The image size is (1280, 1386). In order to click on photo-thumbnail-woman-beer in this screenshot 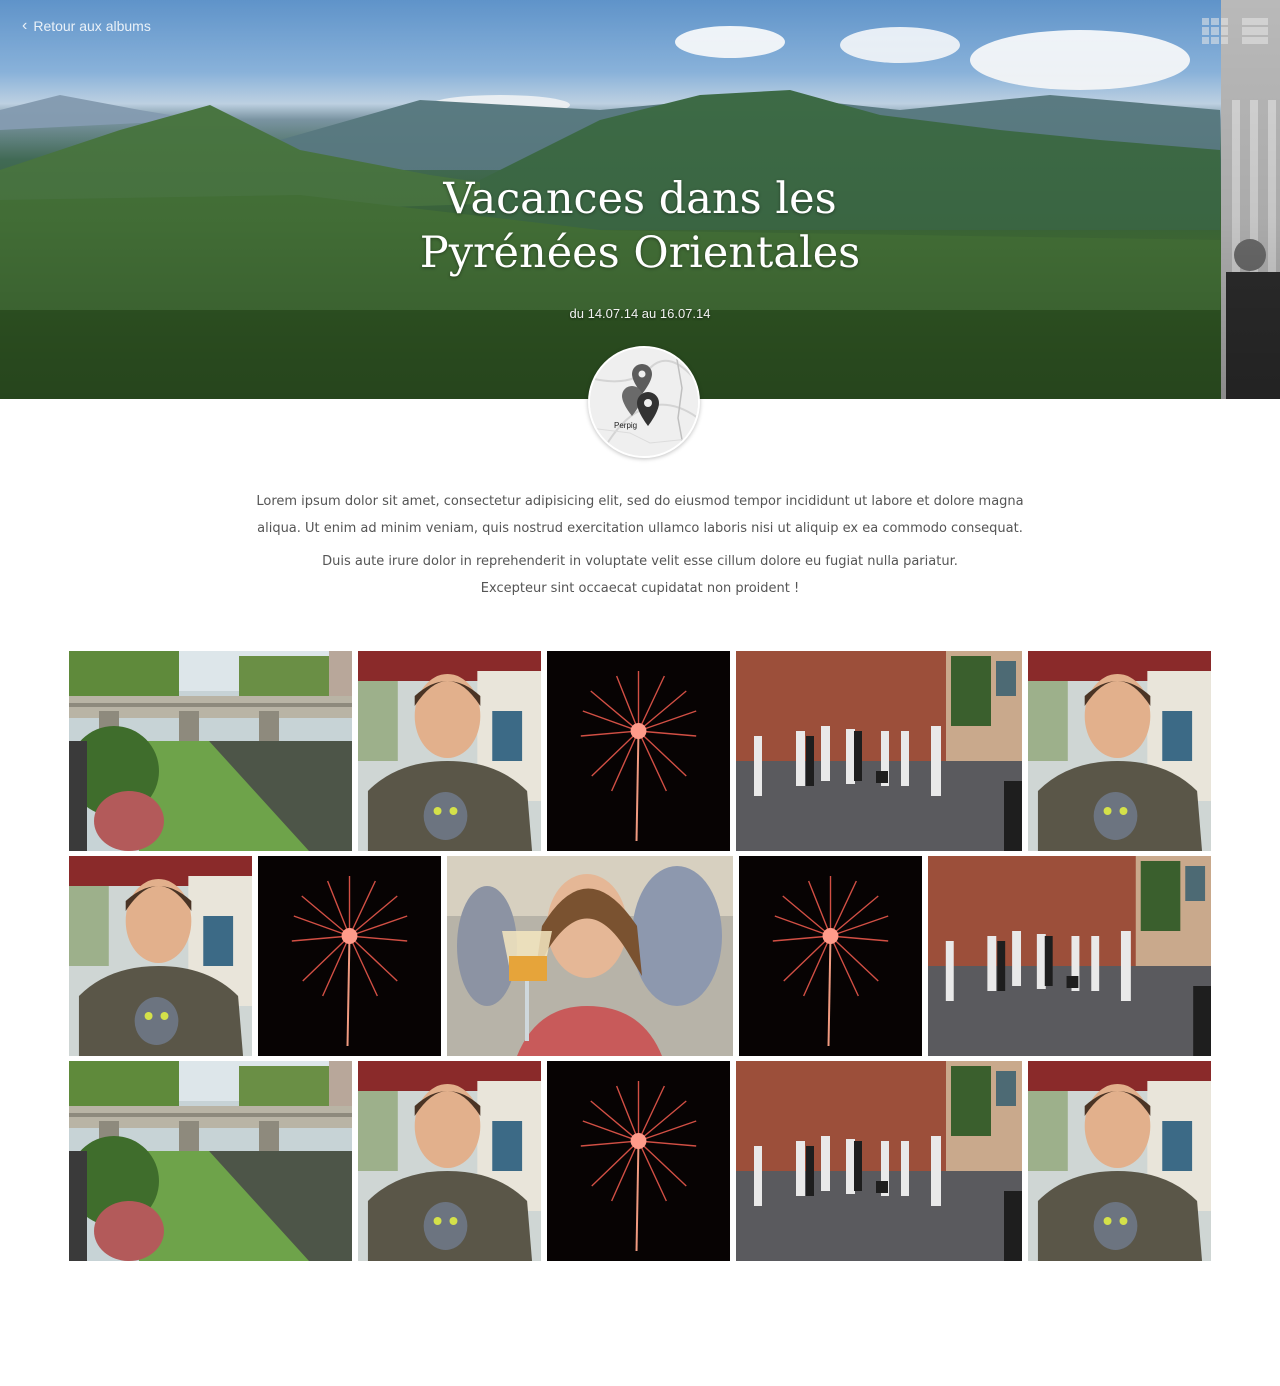, I will do `click(590, 956)`.